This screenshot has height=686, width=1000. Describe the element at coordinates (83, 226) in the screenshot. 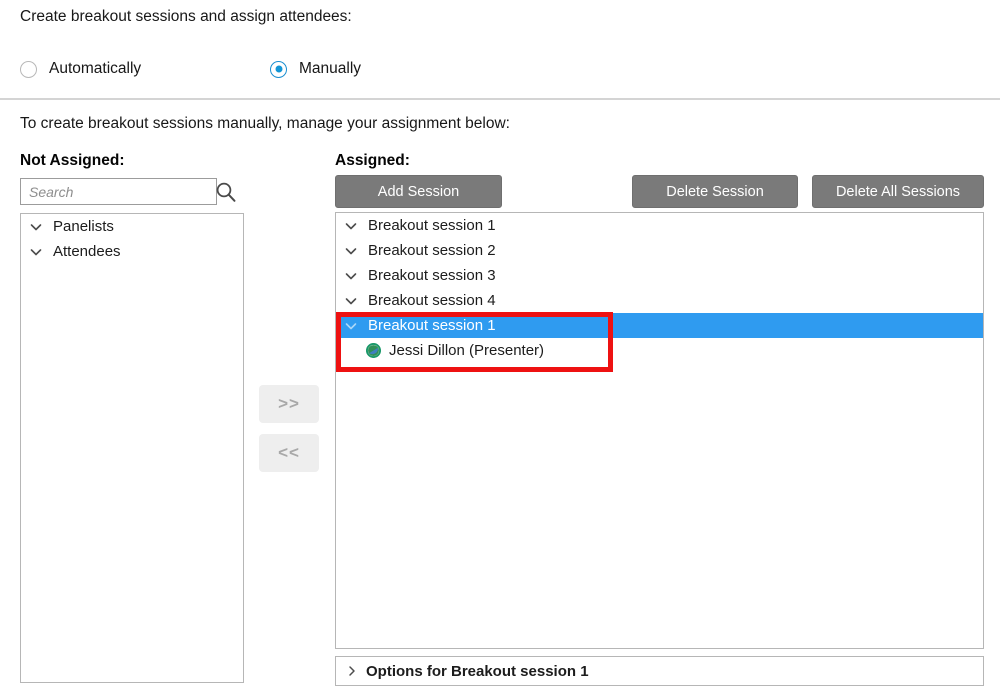

I see `list-item-label: Panelists` at that location.